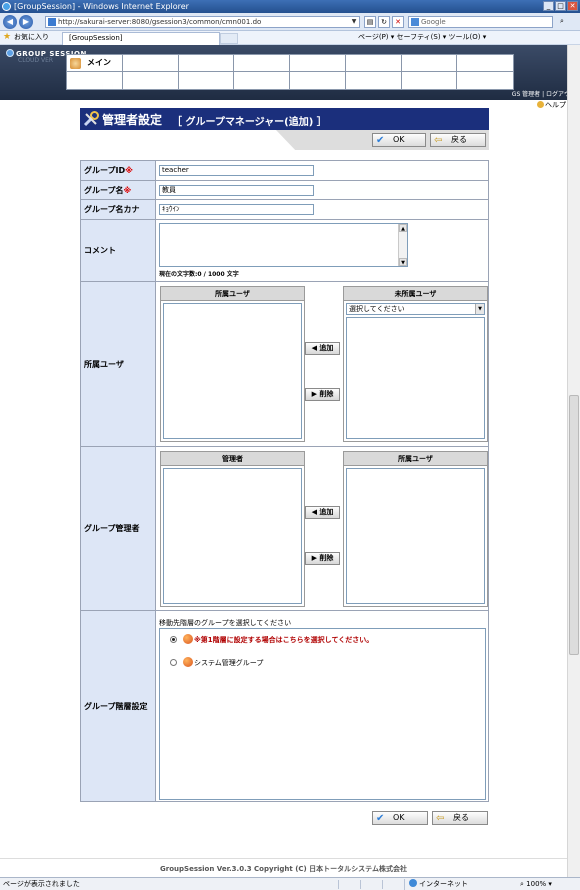 This screenshot has height=890, width=580. Describe the element at coordinates (377, 309) in the screenshot. I see `group-select-value: 選択してください` at that location.